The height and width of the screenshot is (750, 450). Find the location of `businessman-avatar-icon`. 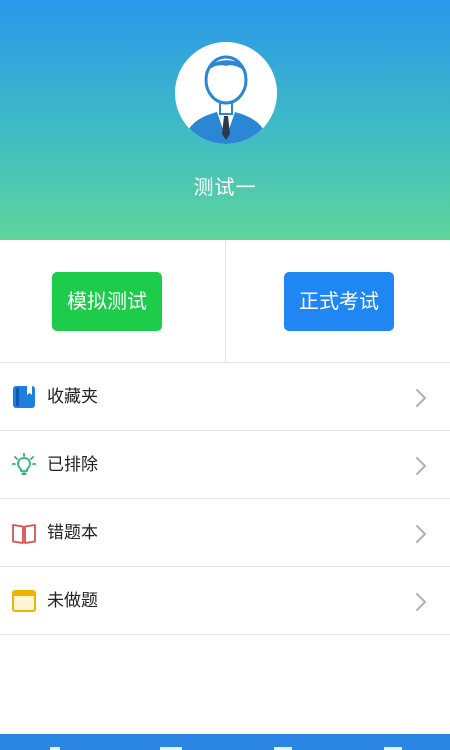

businessman-avatar-icon is located at coordinates (226, 93).